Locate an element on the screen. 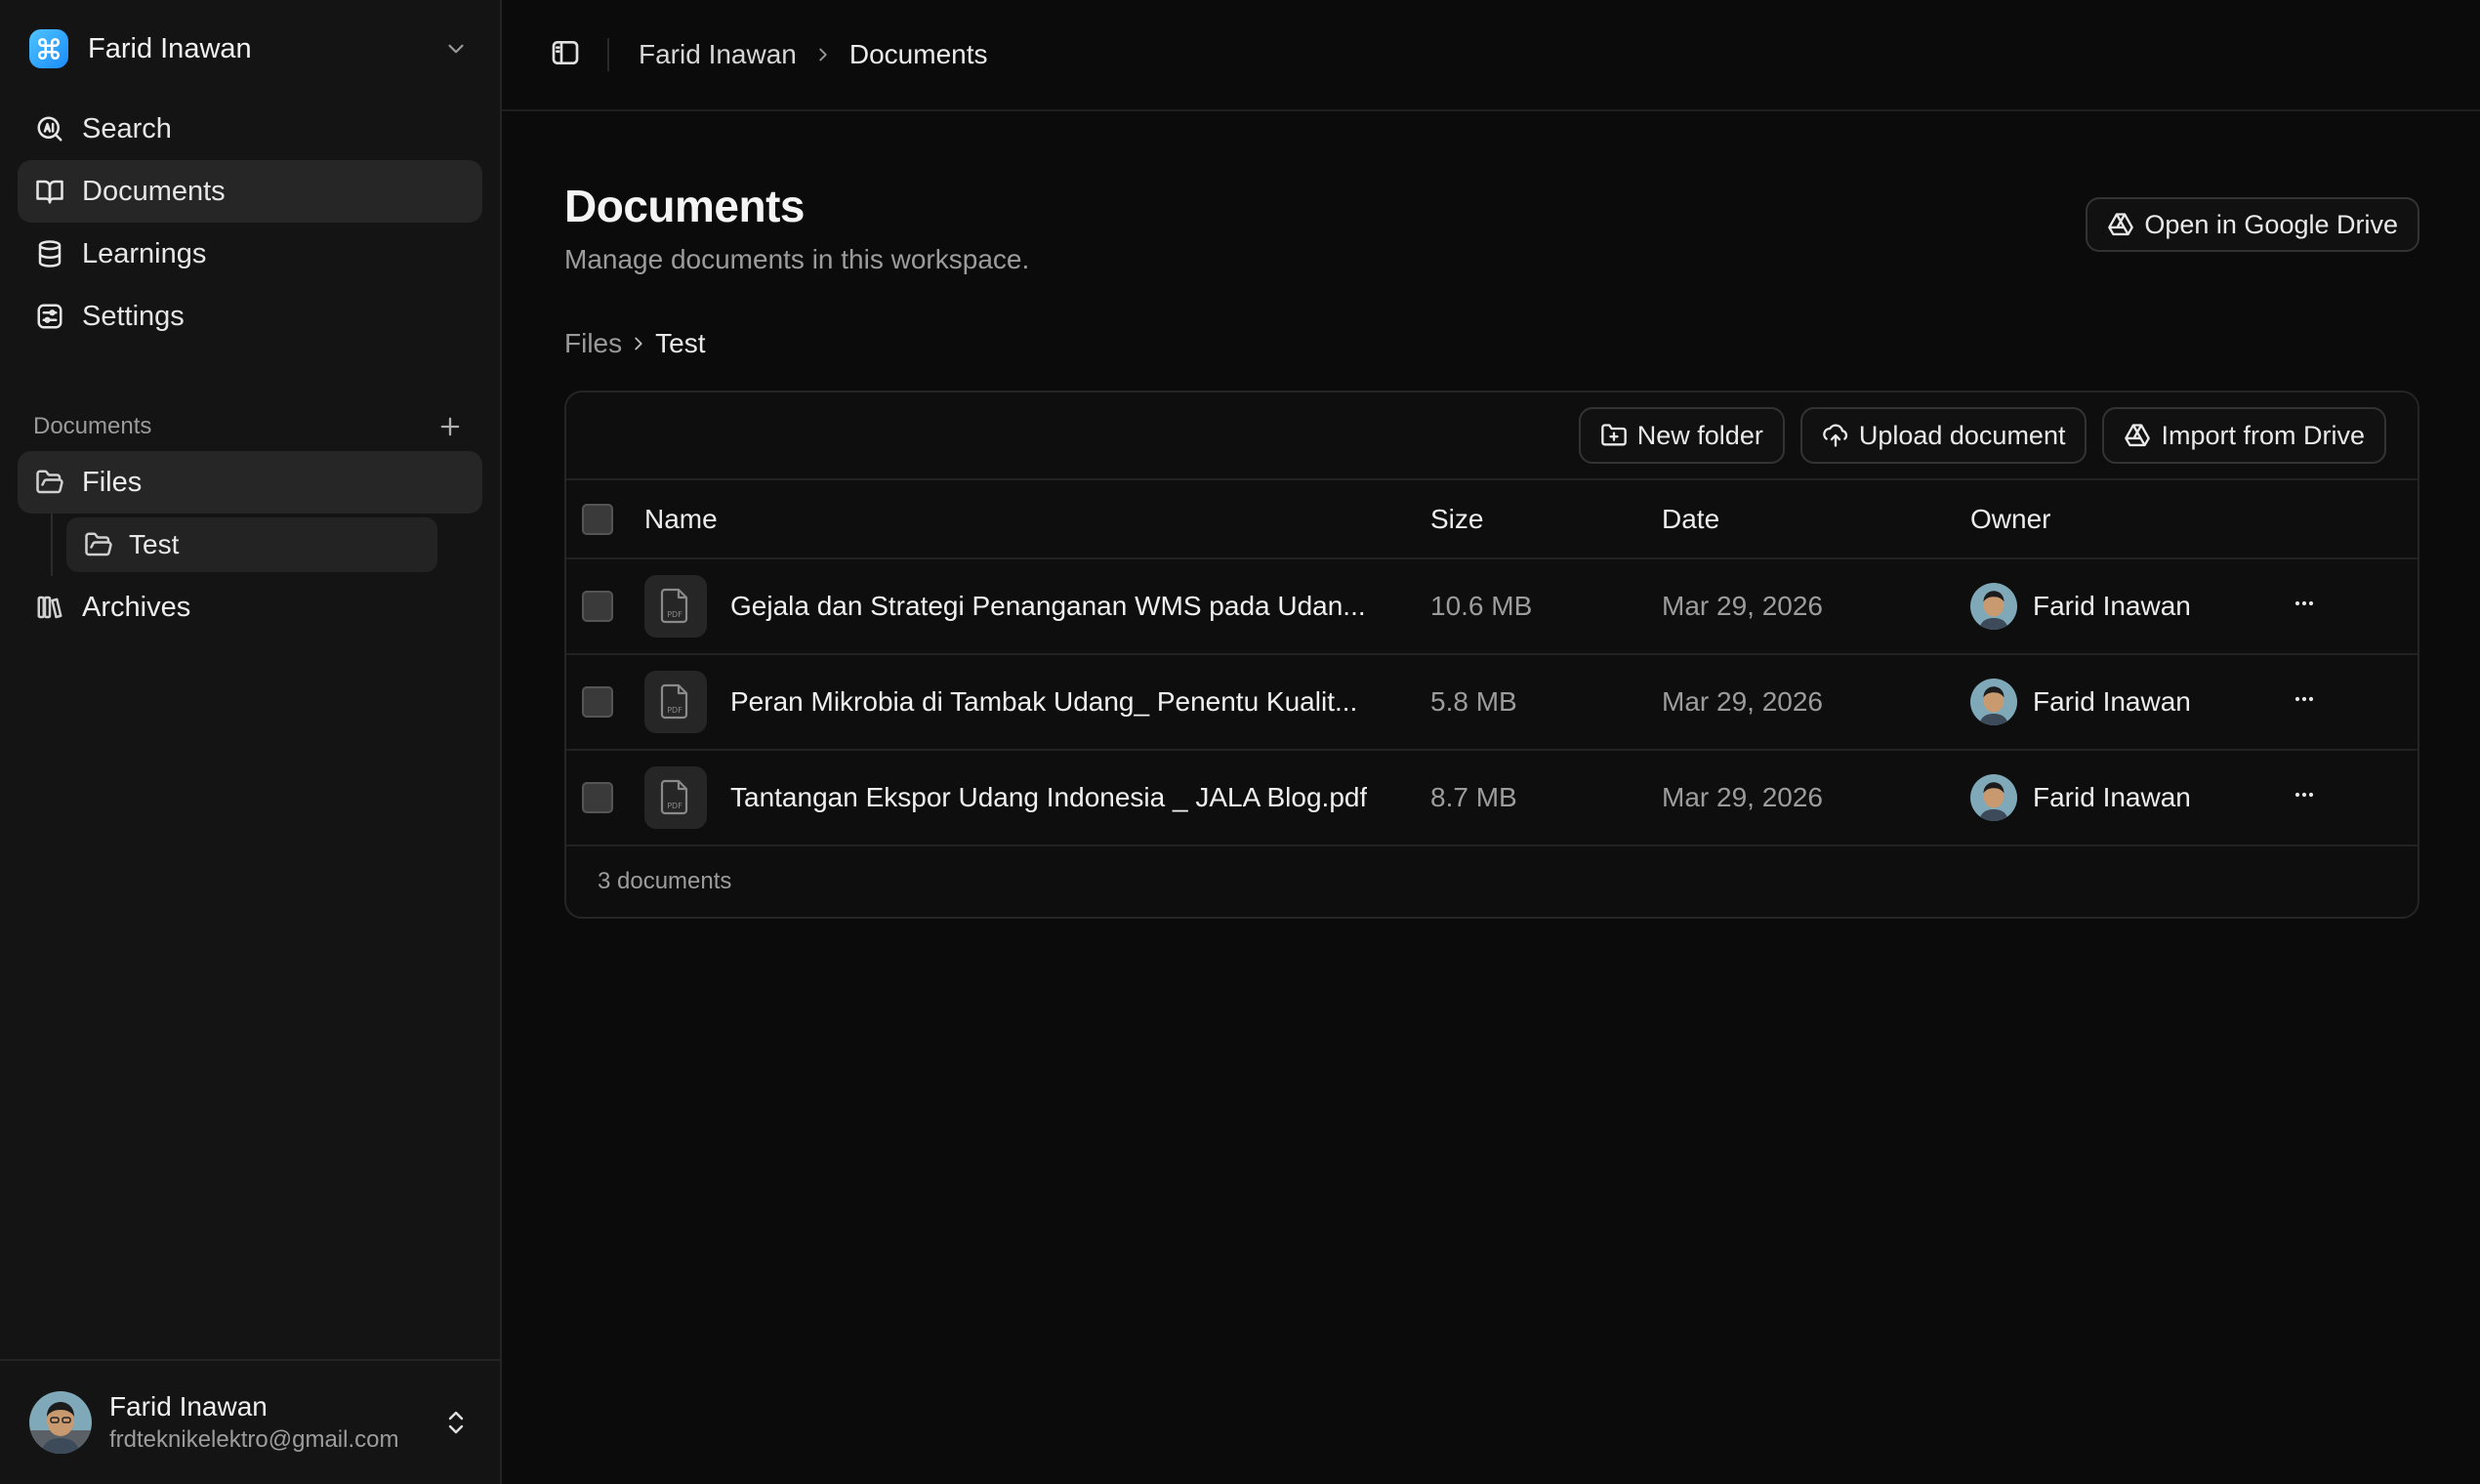  book-open-icon is located at coordinates (49, 191).